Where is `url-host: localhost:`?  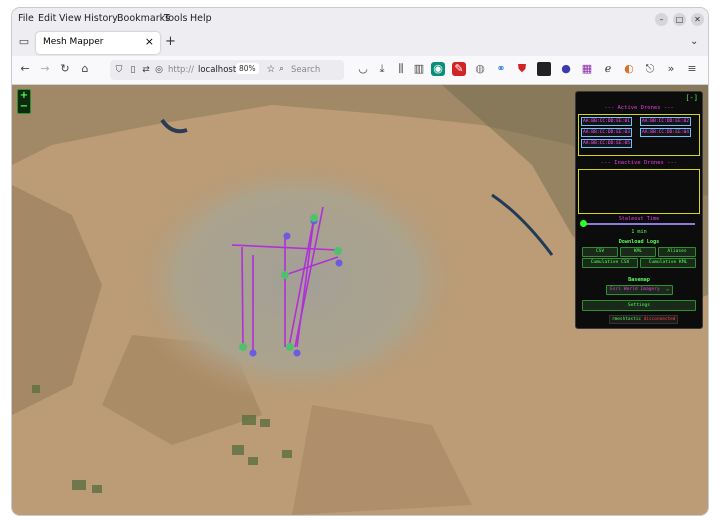 url-host: localhost: is located at coordinates (219, 70).